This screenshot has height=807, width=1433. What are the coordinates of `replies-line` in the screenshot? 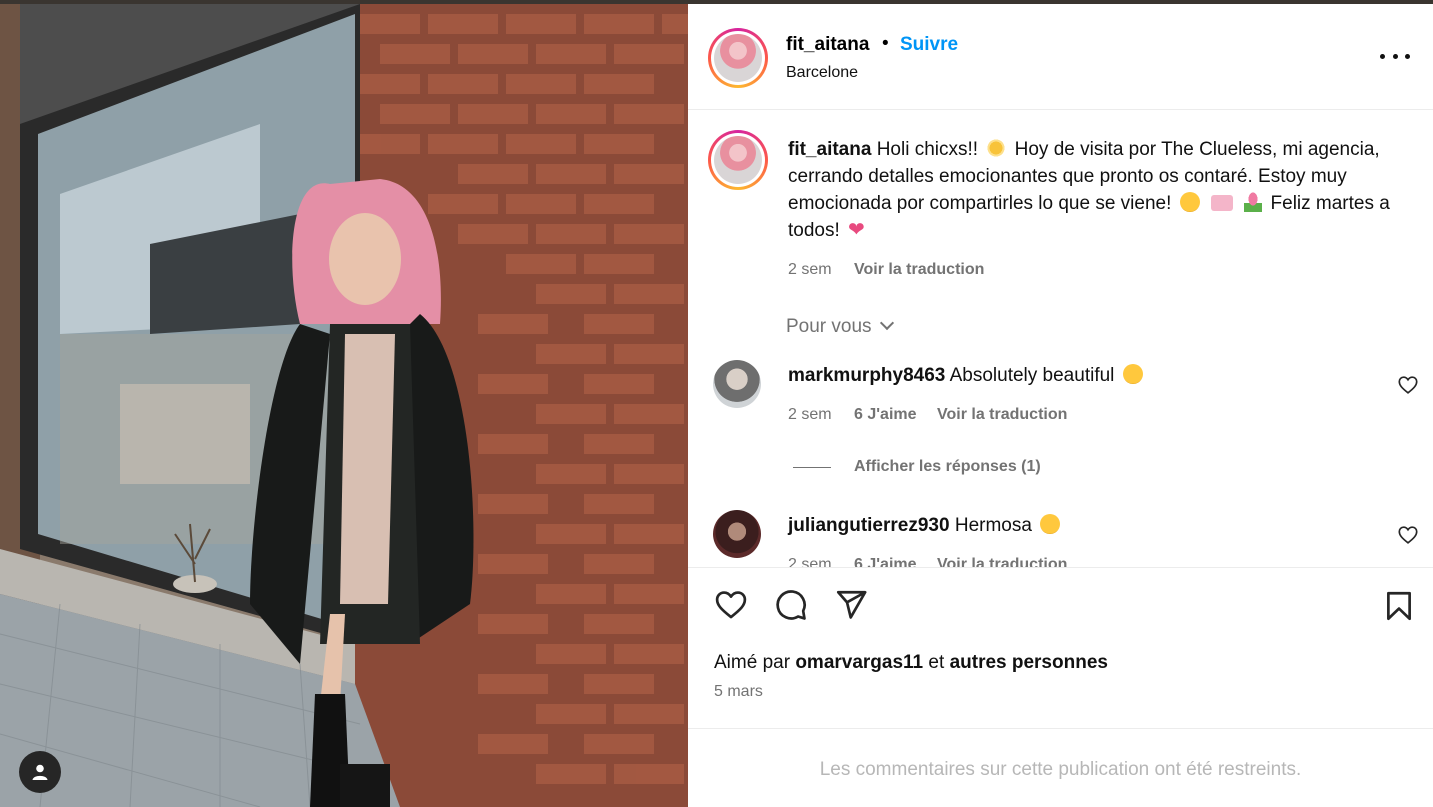 It's located at (812, 467).